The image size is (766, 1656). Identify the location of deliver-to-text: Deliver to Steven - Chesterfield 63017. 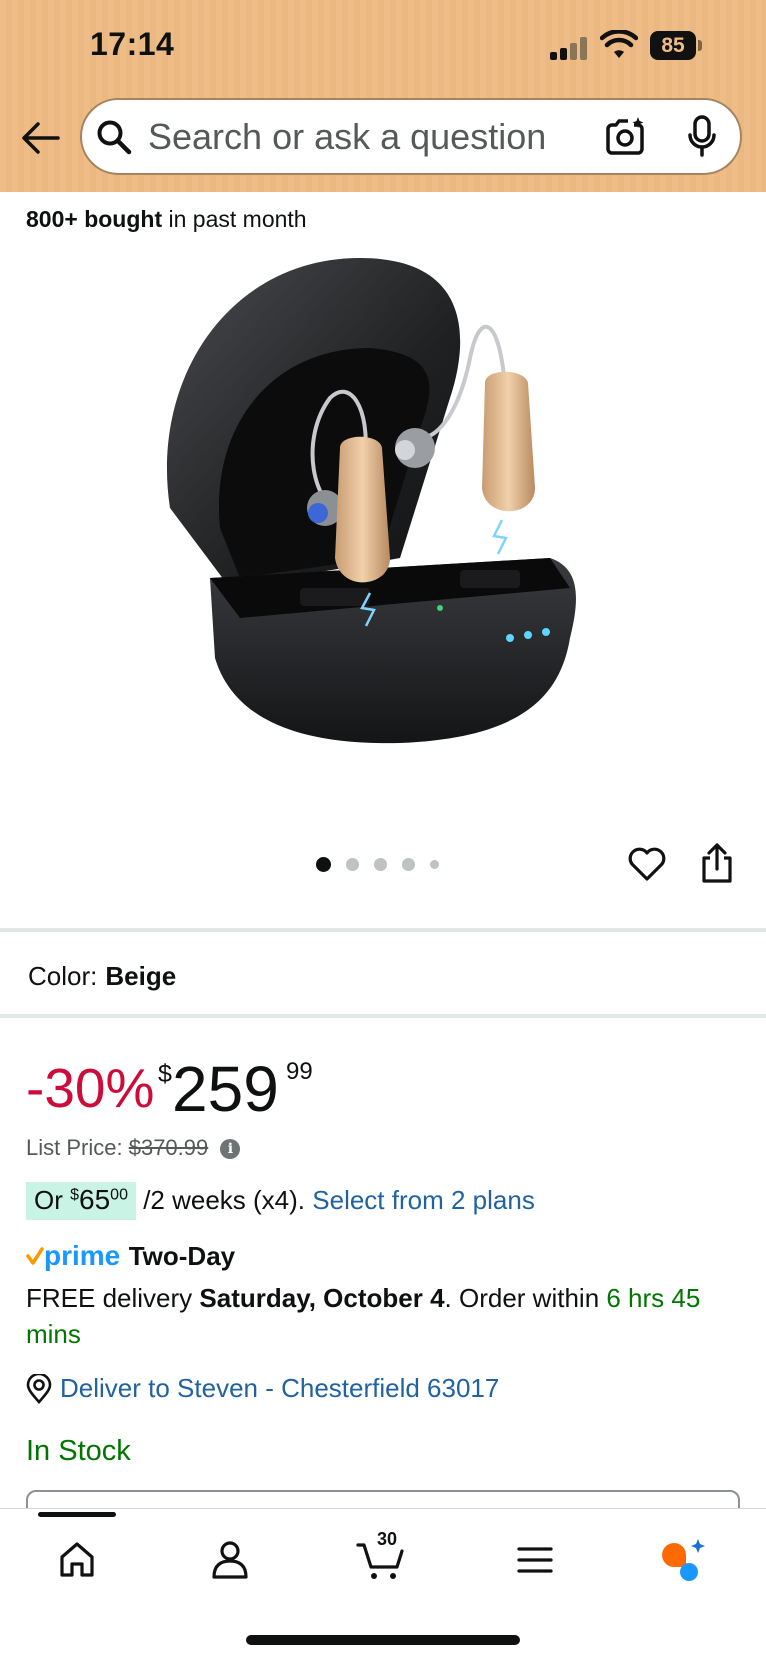
(279, 1388).